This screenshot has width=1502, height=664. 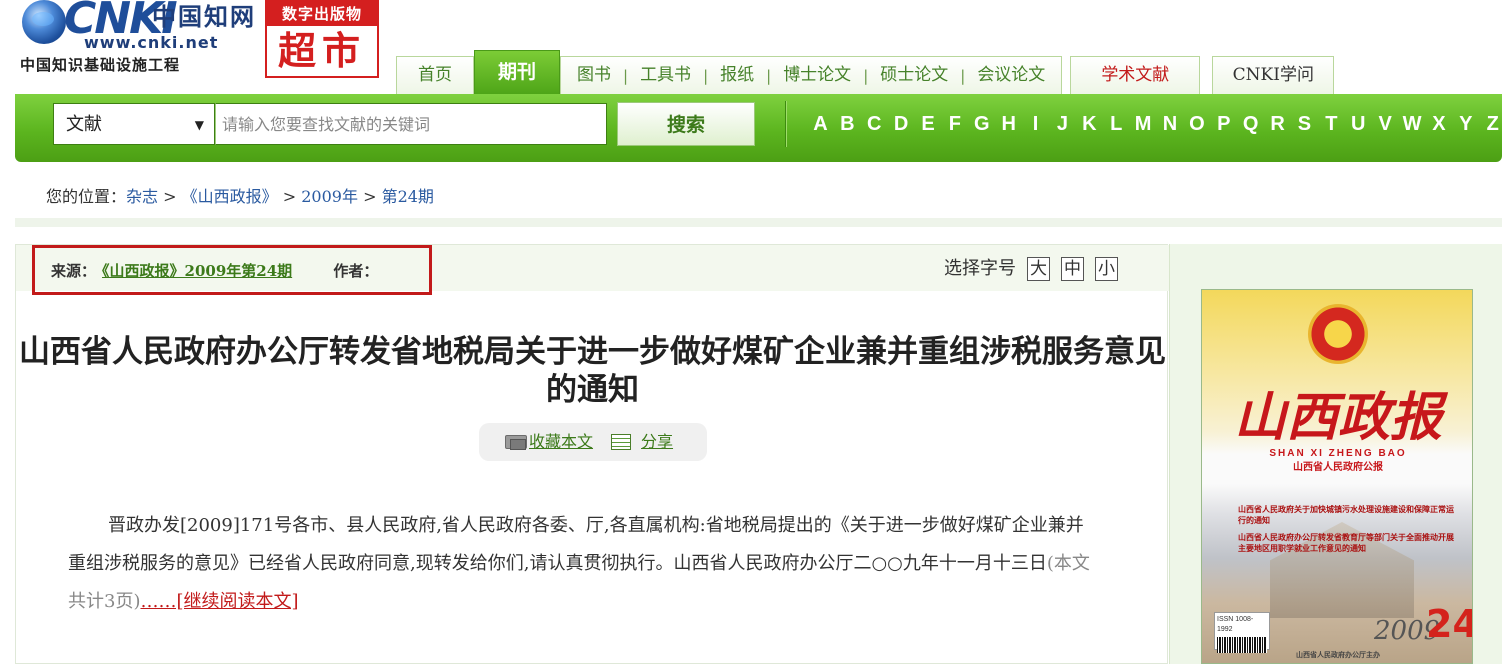 I want to click on alphabet-letter-x: X, so click(x=1438, y=124).